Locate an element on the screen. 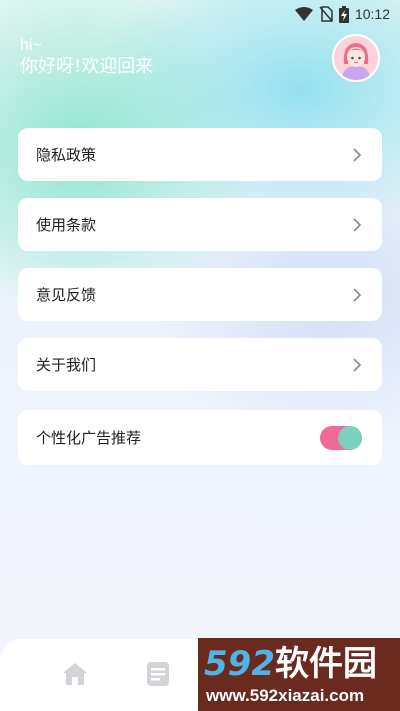 The height and width of the screenshot is (711, 400). wifi-icon is located at coordinates (303, 14).